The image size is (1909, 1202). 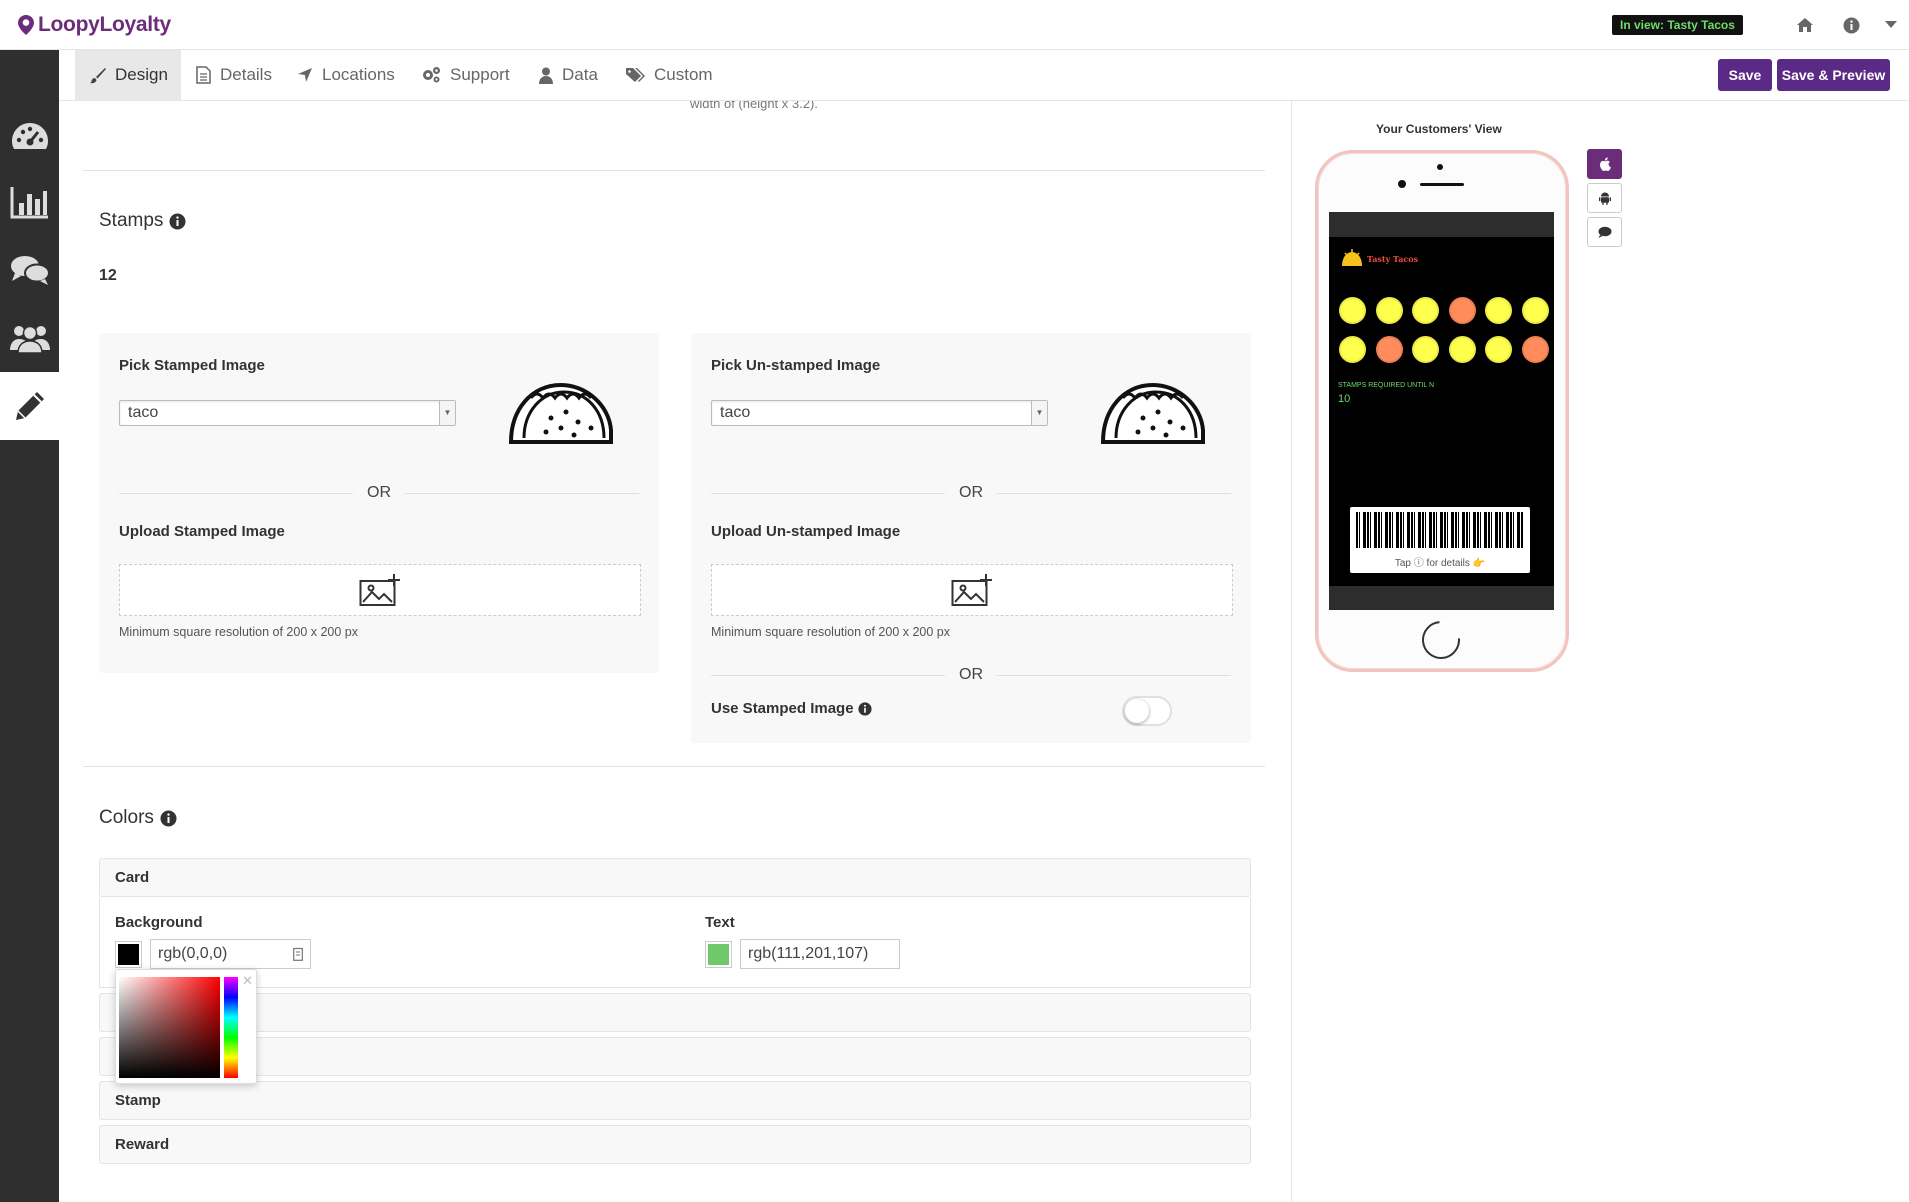 I want to click on users-icon, so click(x=29, y=339).